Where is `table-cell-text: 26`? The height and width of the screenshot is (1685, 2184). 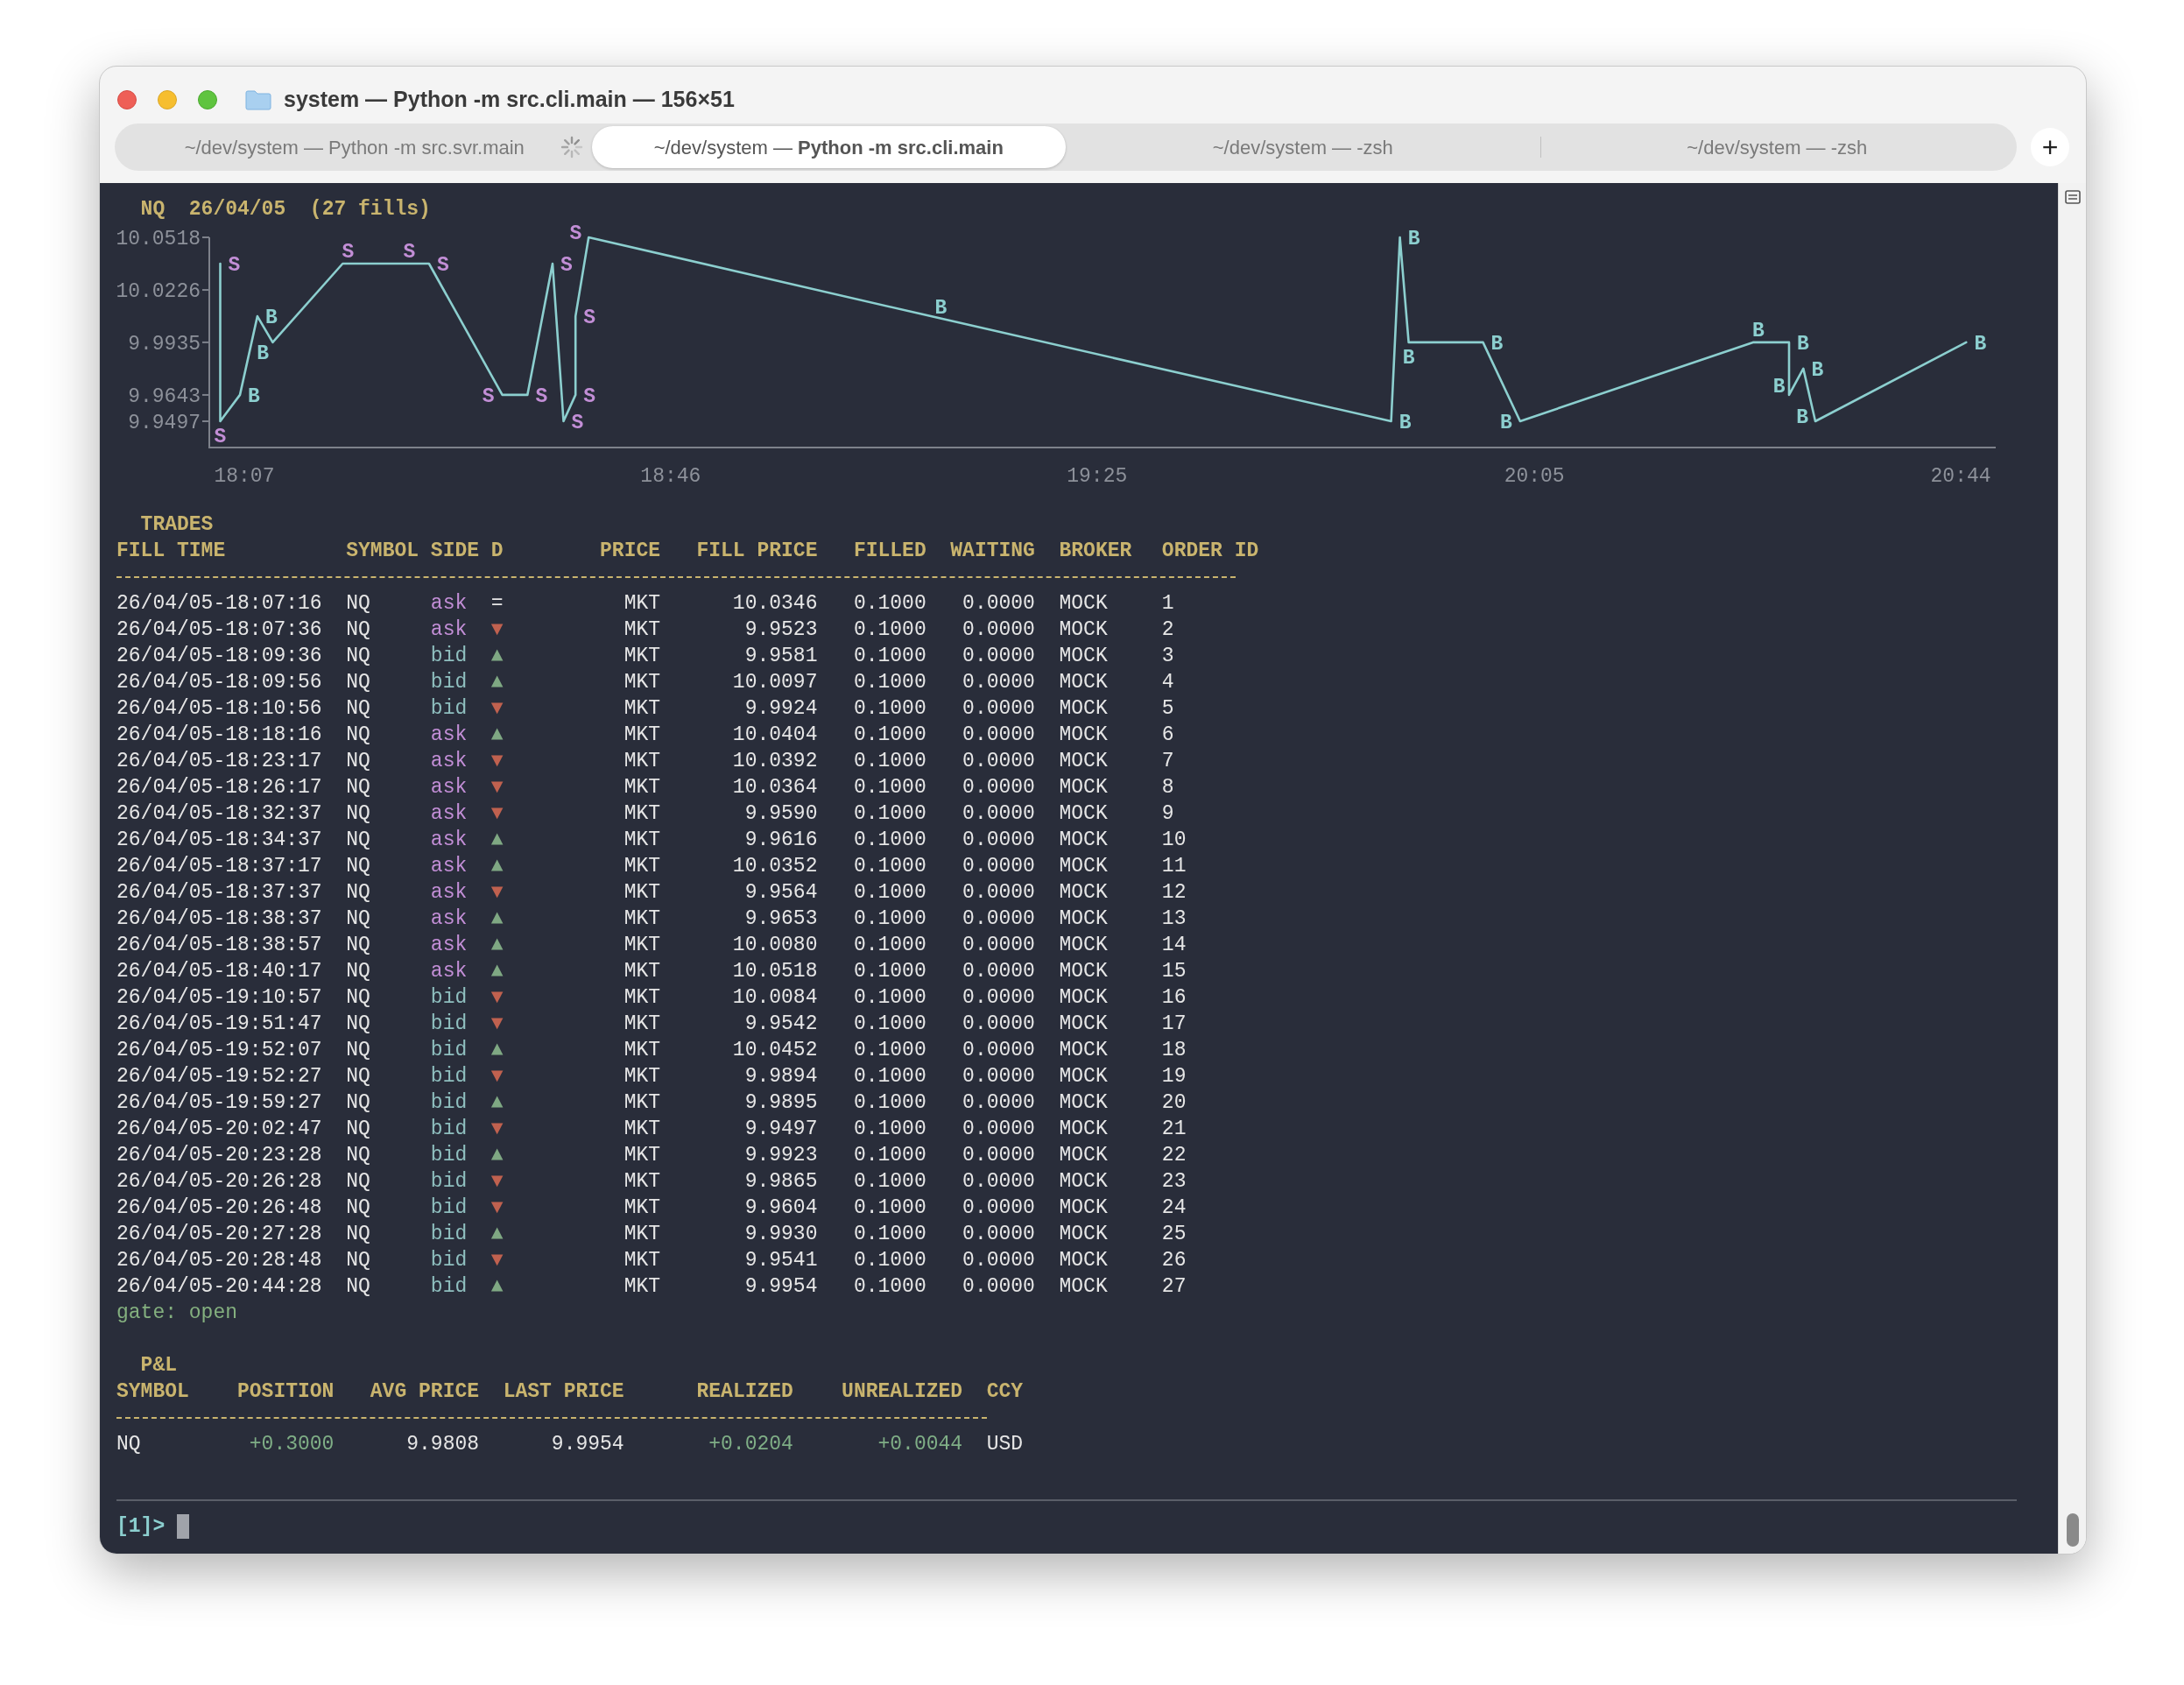 table-cell-text: 26 is located at coordinates (1174, 1260).